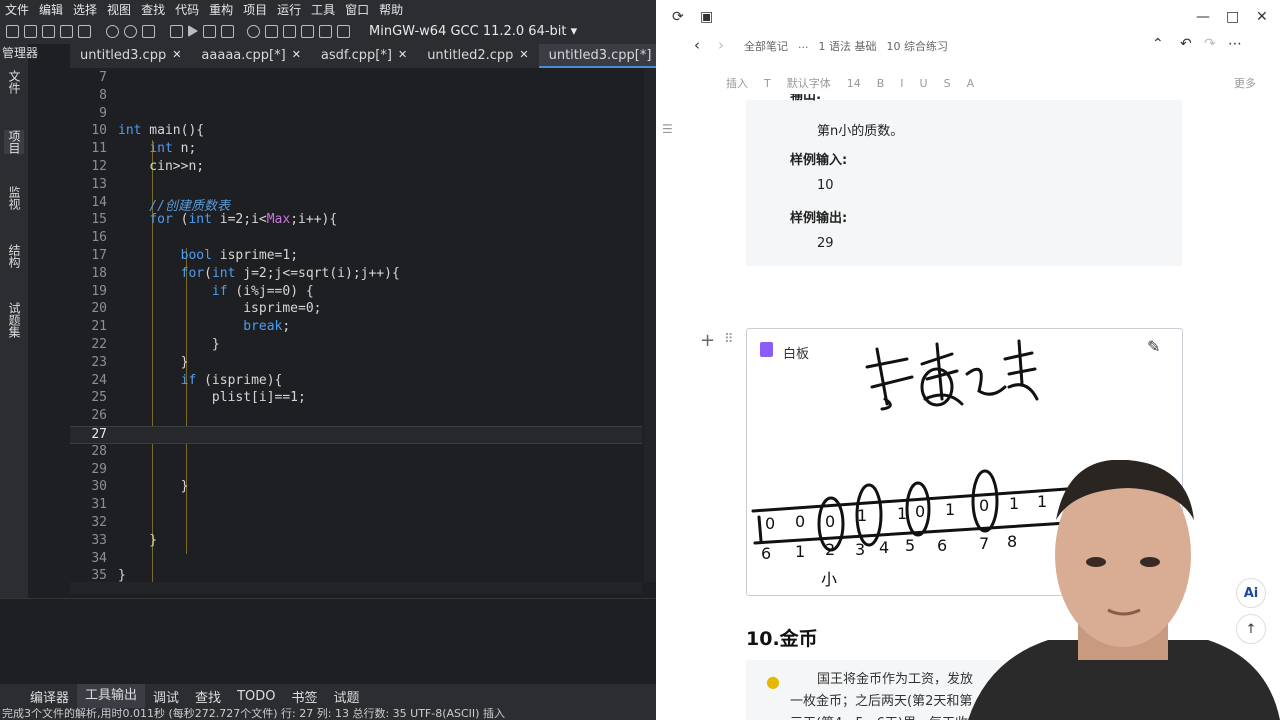  I want to click on back-icon, so click(112, 31).